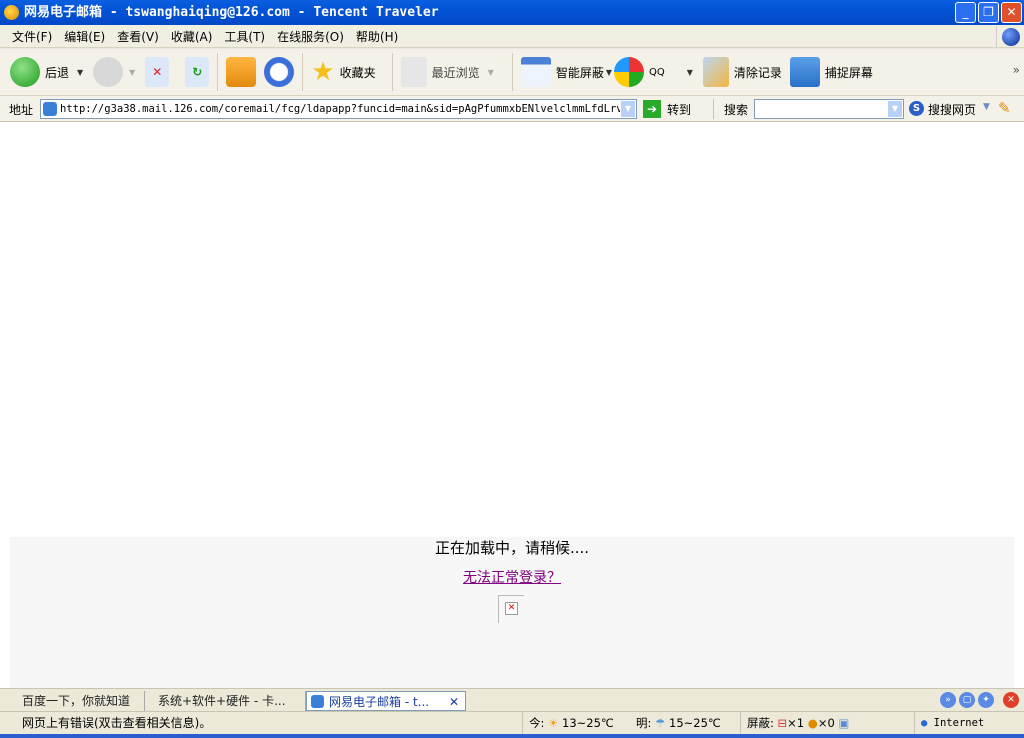  Describe the element at coordinates (679, 109) in the screenshot. I see `go-button: 转到` at that location.